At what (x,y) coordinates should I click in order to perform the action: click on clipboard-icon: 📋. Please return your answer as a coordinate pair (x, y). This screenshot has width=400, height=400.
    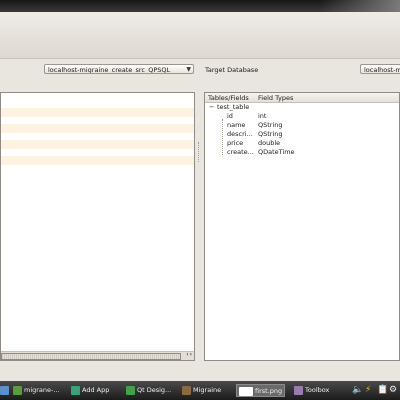
    Looking at the image, I should click on (382, 390).